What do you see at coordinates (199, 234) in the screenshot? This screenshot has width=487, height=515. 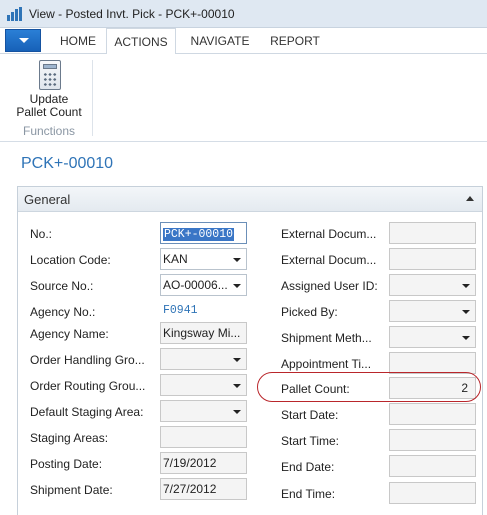 I see `no-value: PCK+-00010` at bounding box center [199, 234].